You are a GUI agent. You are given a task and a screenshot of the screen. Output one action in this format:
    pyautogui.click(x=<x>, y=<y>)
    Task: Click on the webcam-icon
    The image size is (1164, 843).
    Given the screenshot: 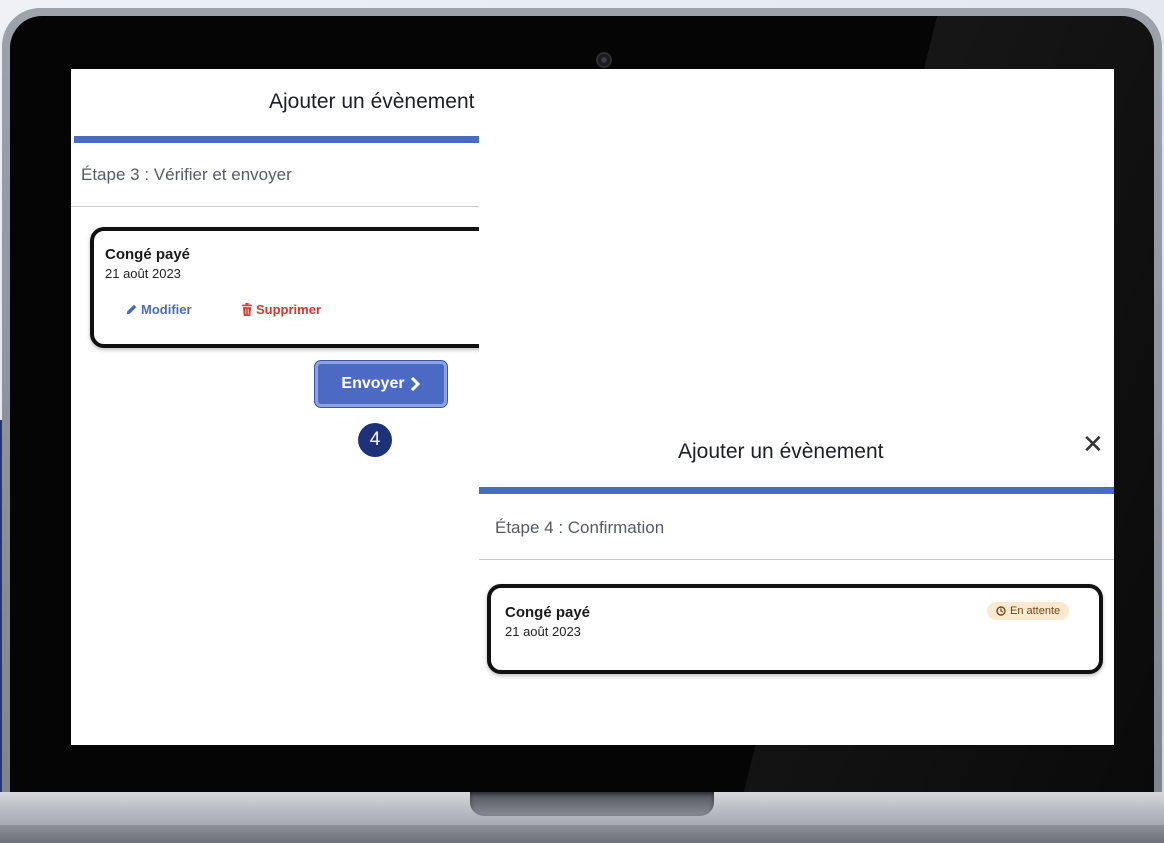 What is the action you would take?
    pyautogui.click(x=604, y=60)
    